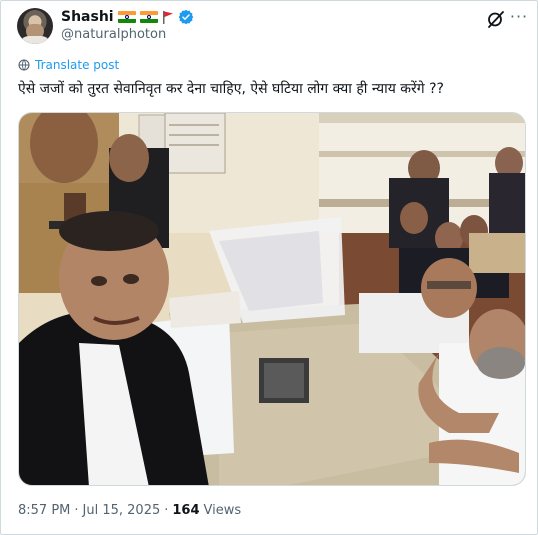  What do you see at coordinates (122, 510) in the screenshot?
I see `post-date: Jul 15, 2025` at bounding box center [122, 510].